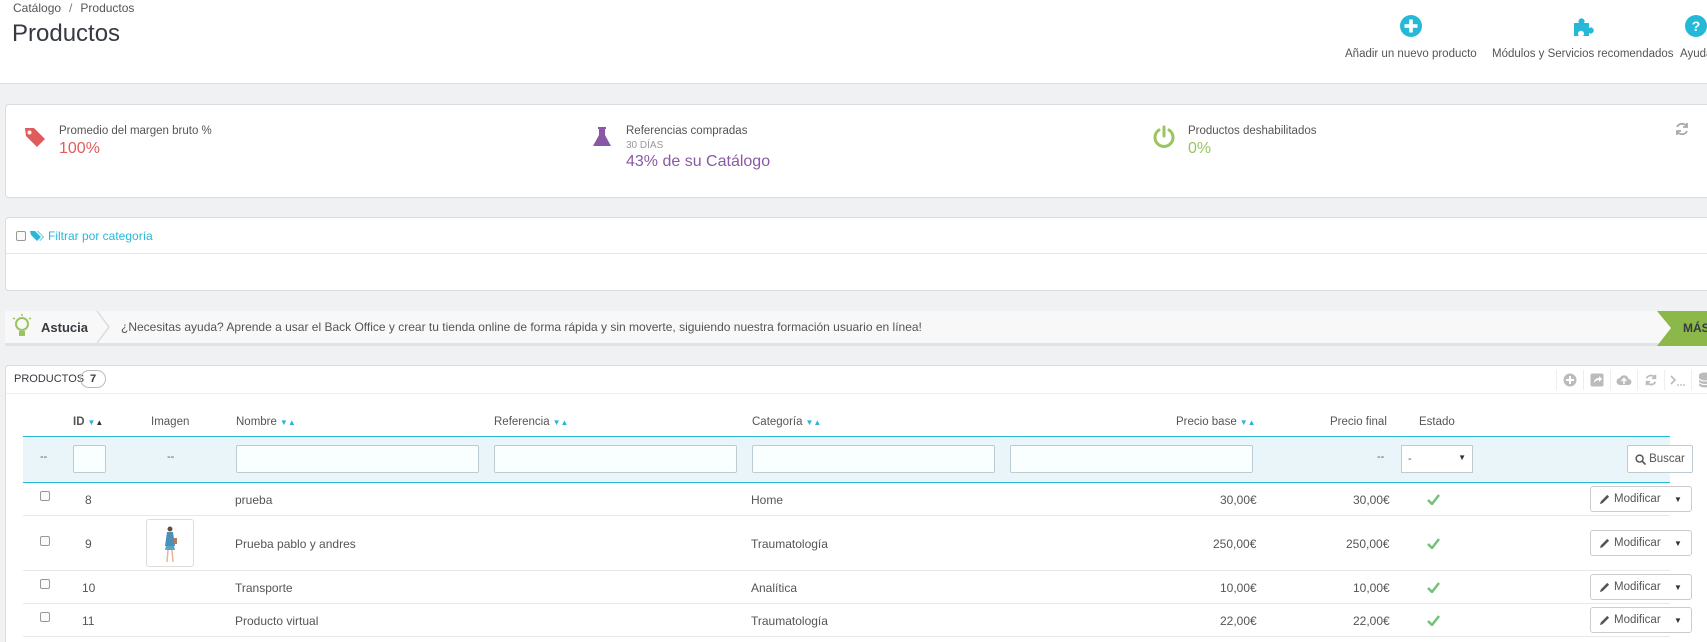 This screenshot has height=642, width=1707. What do you see at coordinates (1238, 500) in the screenshot?
I see `row-base-price: 30,00€` at bounding box center [1238, 500].